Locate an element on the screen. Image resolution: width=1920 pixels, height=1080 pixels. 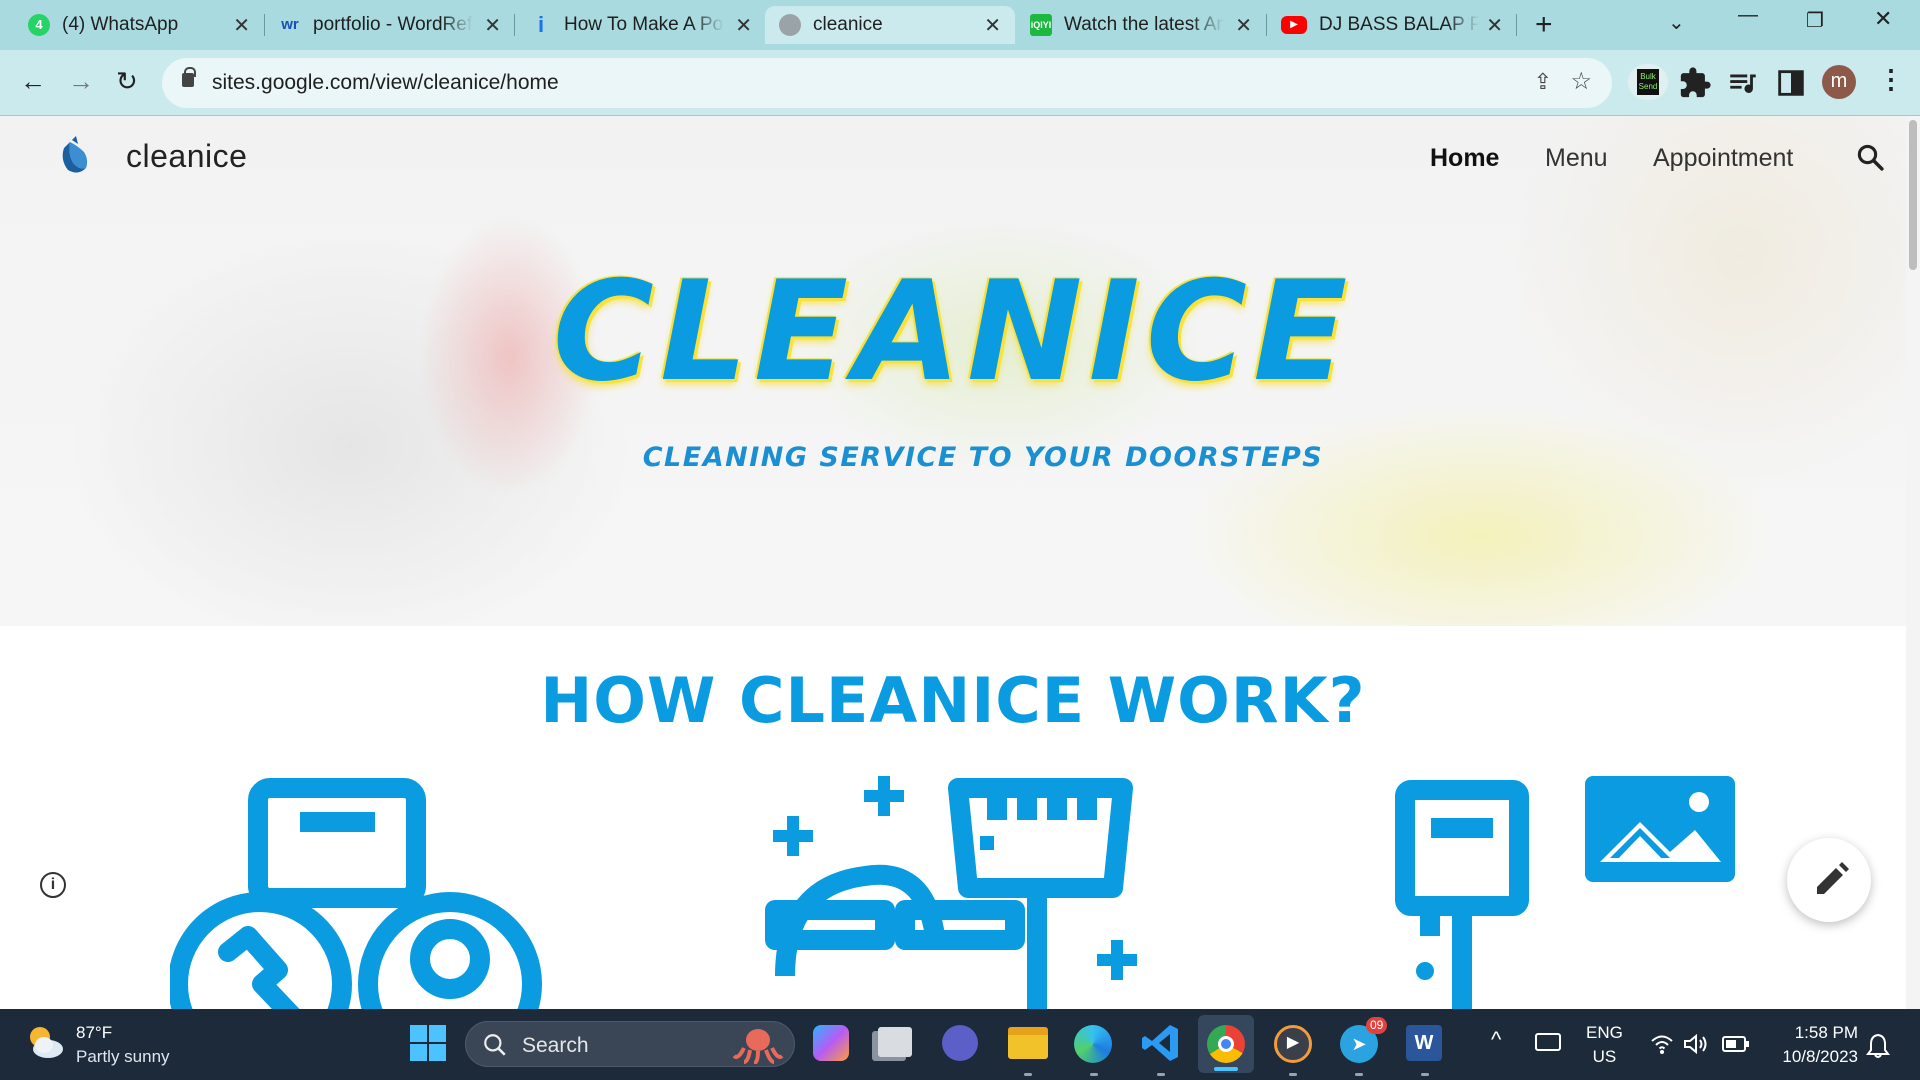
vscode-icon is located at coordinates (1161, 1043).